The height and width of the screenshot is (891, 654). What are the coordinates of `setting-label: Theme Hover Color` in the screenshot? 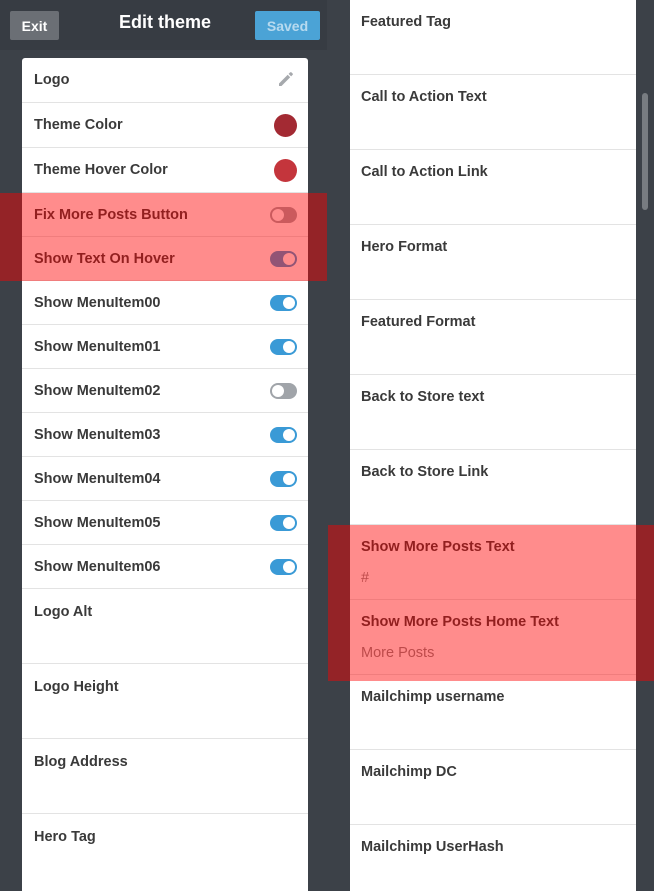 It's located at (101, 170).